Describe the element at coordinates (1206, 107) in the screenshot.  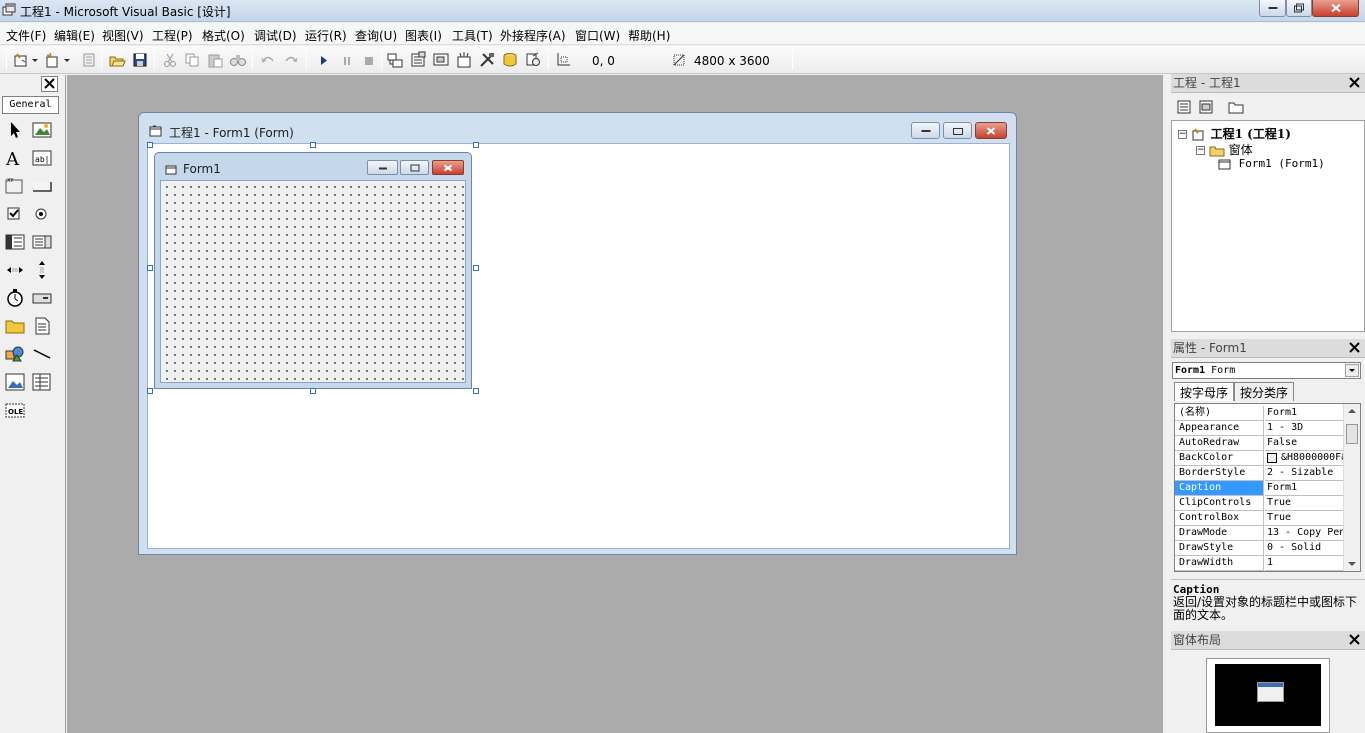
I see `view-object-icon` at that location.